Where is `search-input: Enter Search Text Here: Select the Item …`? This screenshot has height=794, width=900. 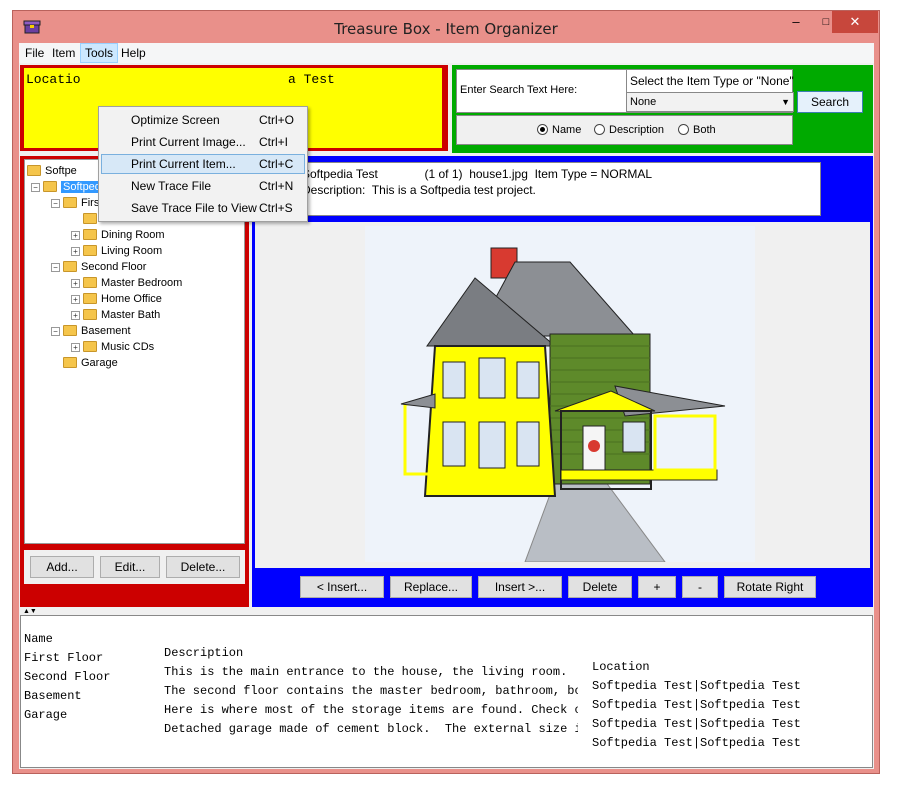 search-input: Enter Search Text Here: Select the Item … is located at coordinates (625, 91).